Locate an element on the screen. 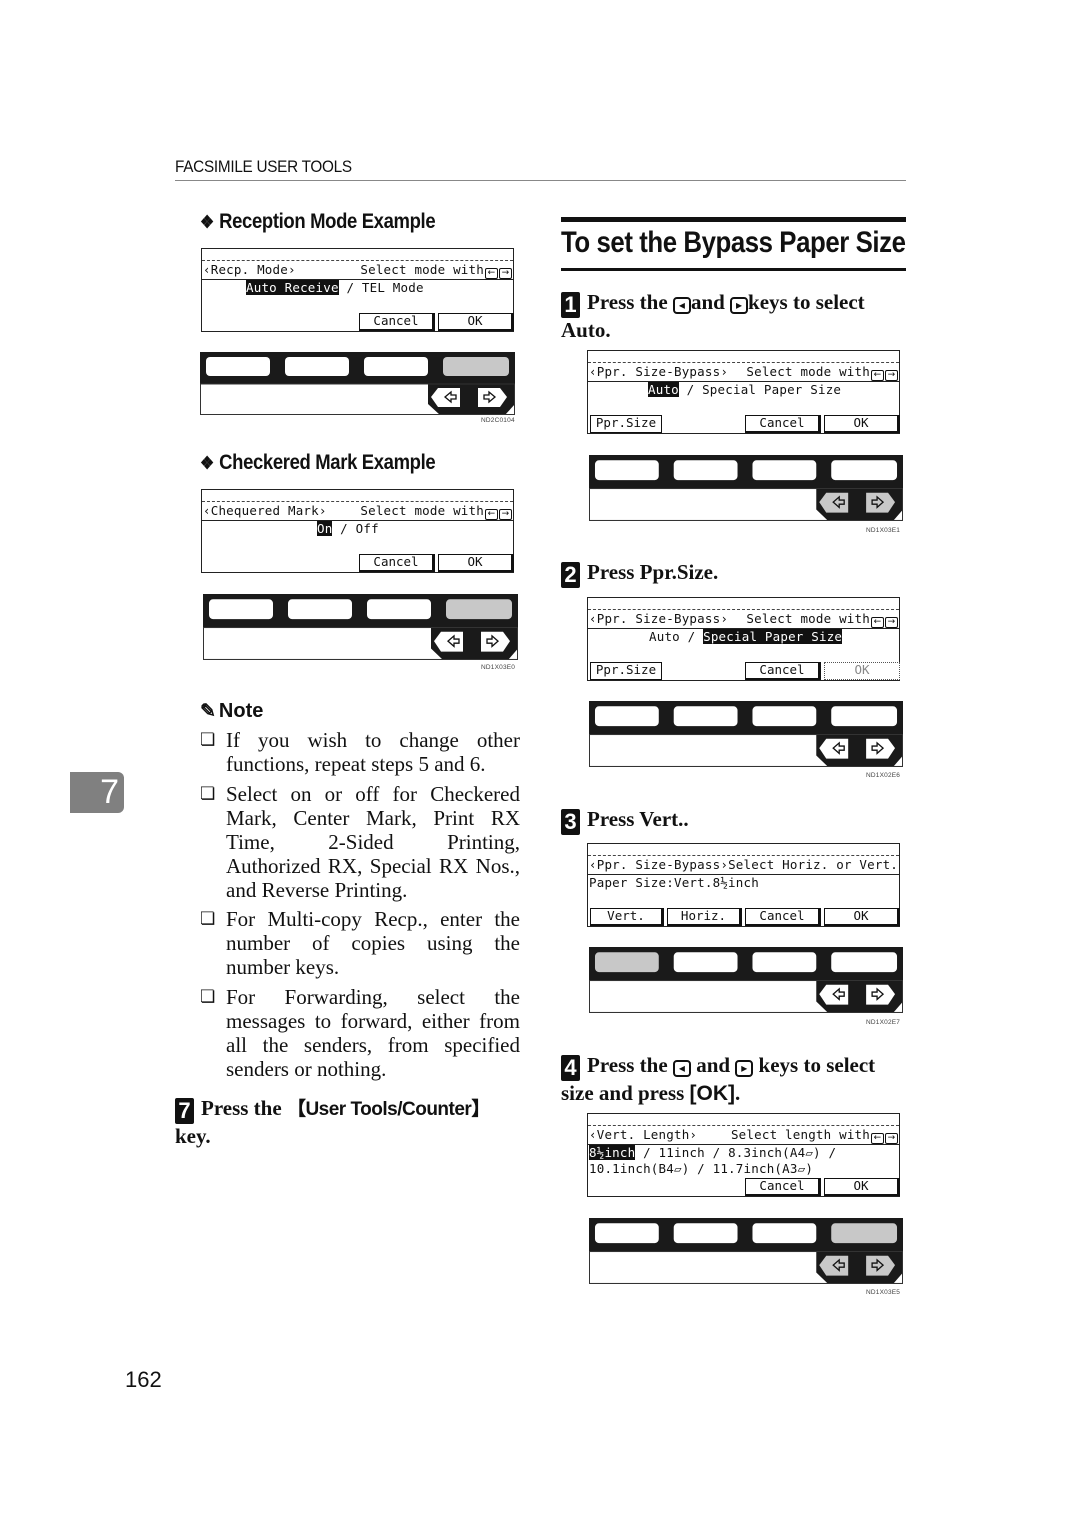 This screenshot has height=1528, width=1080. horiz-button: Horiz. is located at coordinates (704, 917).